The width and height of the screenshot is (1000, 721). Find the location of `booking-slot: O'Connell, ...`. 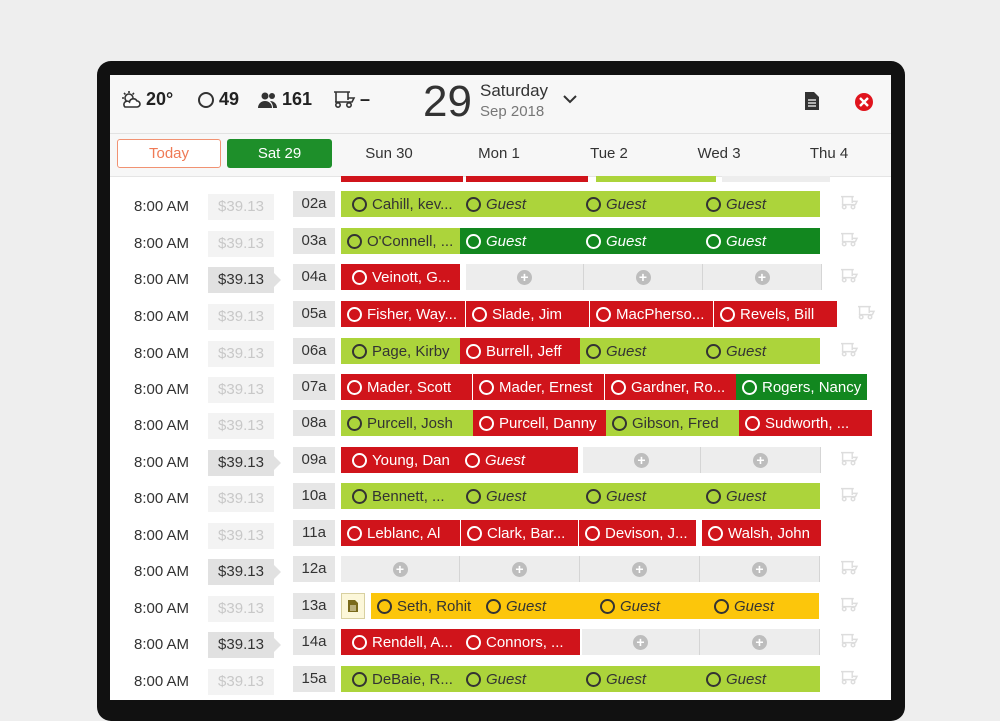

booking-slot: O'Connell, ... is located at coordinates (400, 241).